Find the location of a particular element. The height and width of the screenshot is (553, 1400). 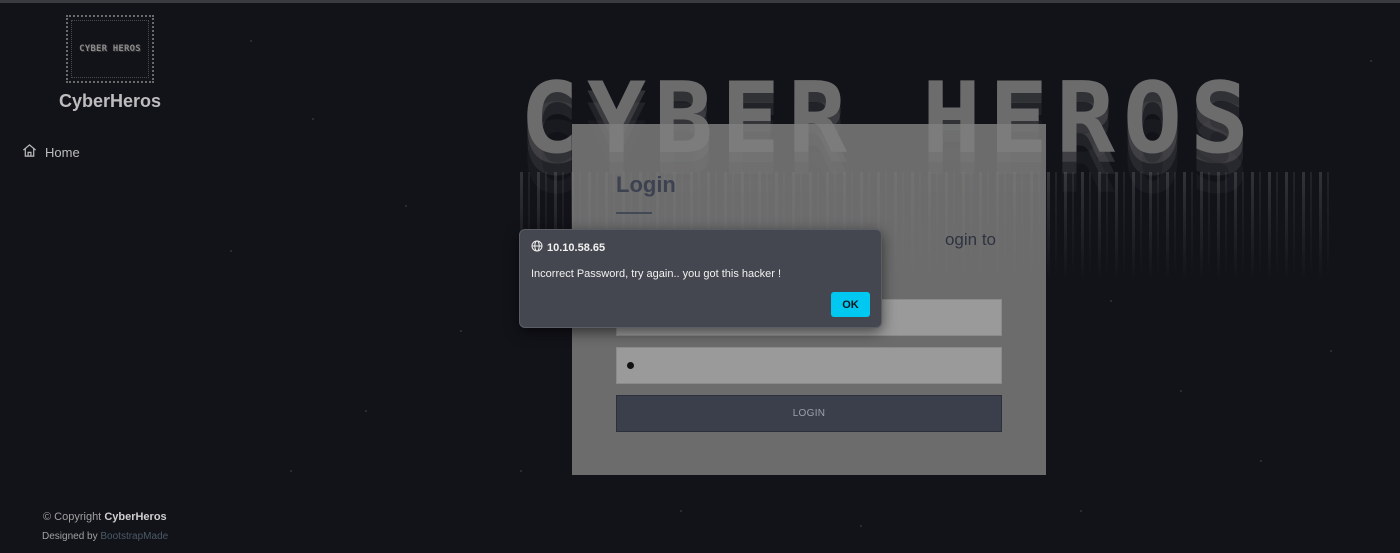

copyright-brand: CyberHeros is located at coordinates (135, 517).